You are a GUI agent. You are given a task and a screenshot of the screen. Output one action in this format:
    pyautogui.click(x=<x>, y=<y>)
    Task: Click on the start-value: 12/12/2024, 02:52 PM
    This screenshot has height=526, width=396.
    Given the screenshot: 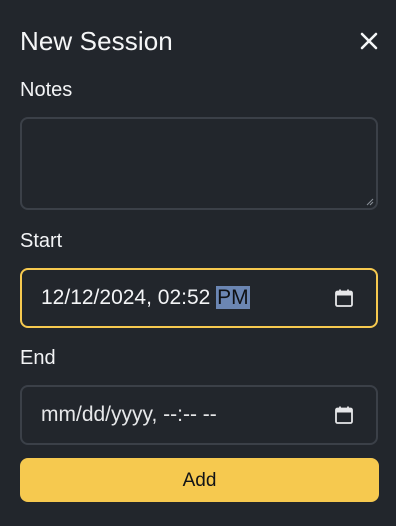 What is the action you would take?
    pyautogui.click(x=145, y=298)
    